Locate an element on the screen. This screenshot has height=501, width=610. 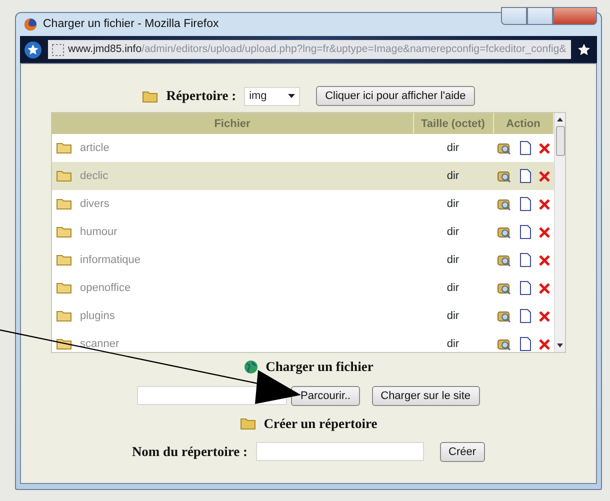
folder-name: plugins is located at coordinates (97, 316).